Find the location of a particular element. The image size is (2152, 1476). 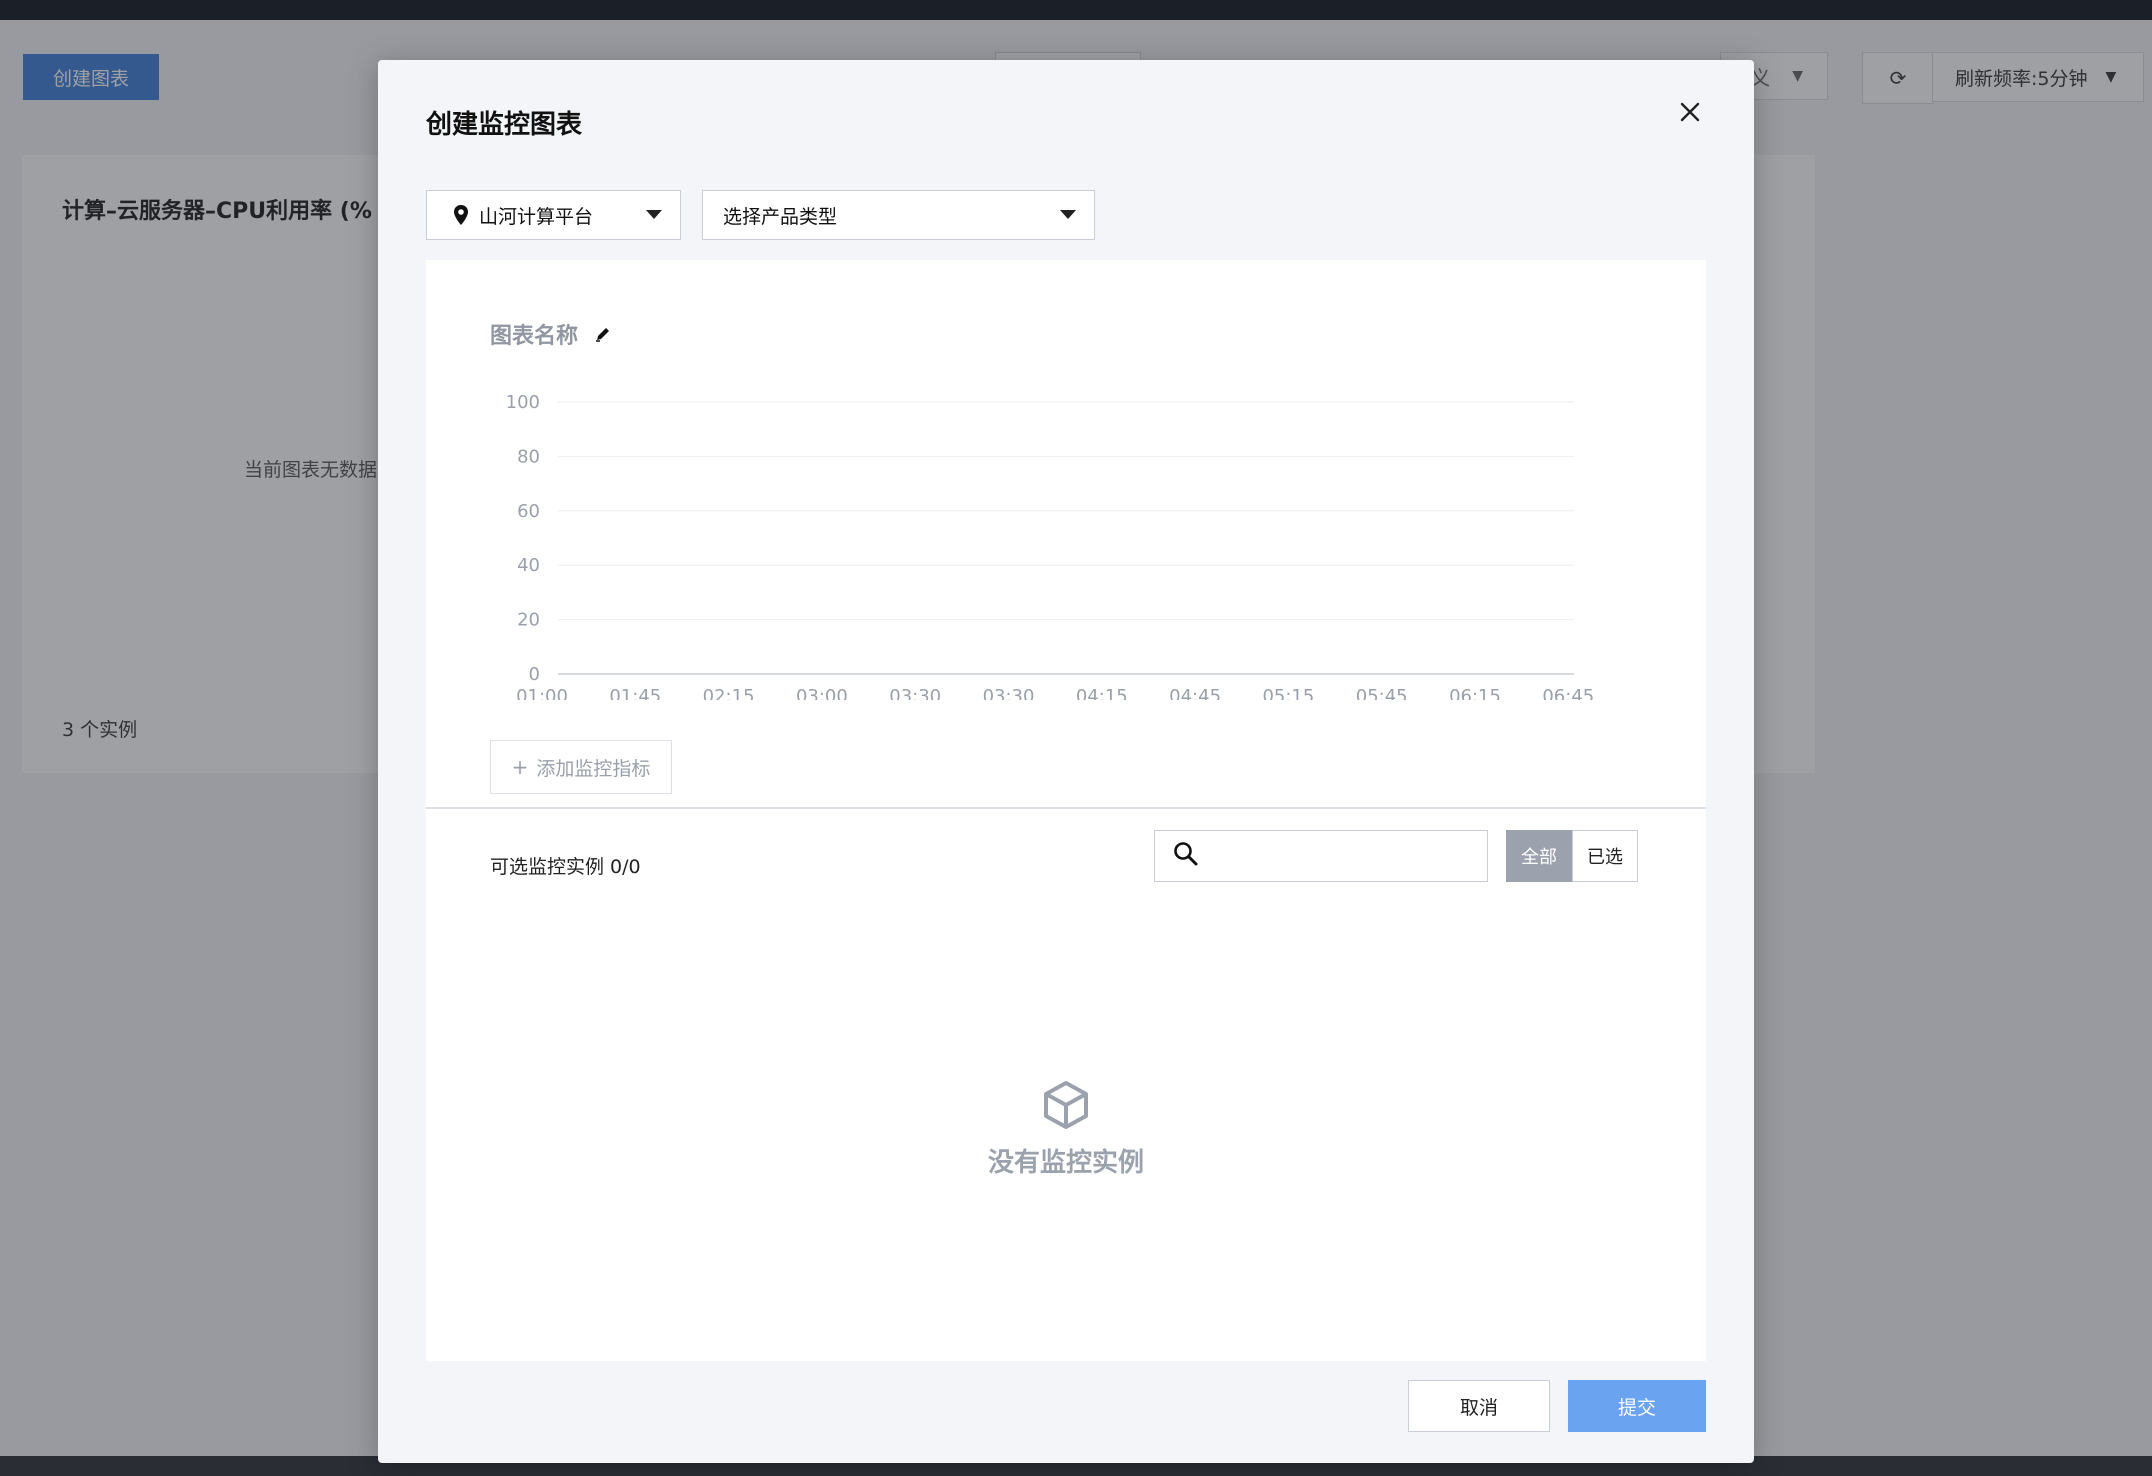

x-tick-label: 05:15 is located at coordinates (1288, 693).